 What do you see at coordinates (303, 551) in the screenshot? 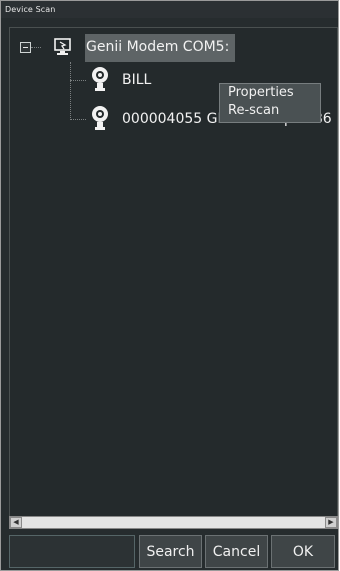
I see `ok-button: OK` at bounding box center [303, 551].